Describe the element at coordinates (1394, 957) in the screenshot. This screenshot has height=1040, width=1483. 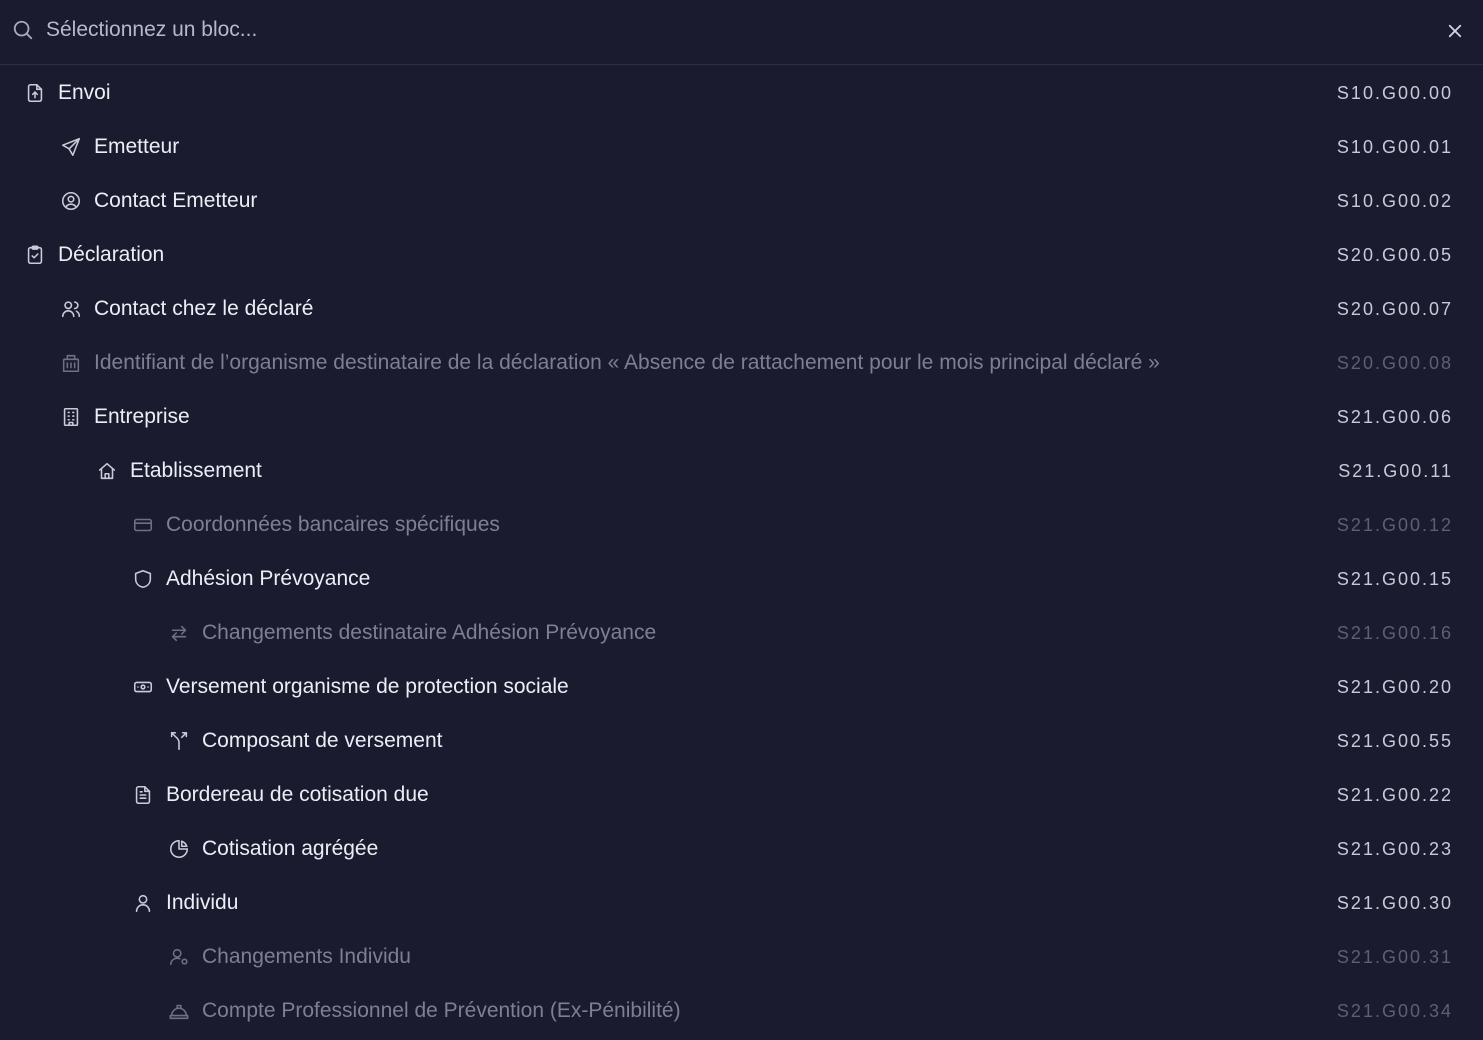
I see `list-item-code: S21.G00.31` at that location.